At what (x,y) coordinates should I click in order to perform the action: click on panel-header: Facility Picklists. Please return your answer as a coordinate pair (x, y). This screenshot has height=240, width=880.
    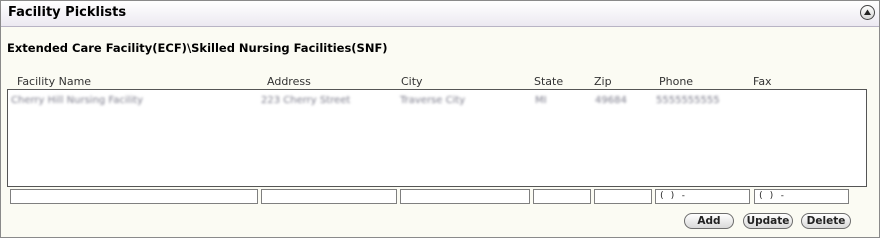
    Looking at the image, I should click on (440, 14).